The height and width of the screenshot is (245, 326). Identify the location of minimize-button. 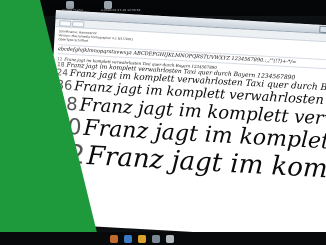
(322, 29).